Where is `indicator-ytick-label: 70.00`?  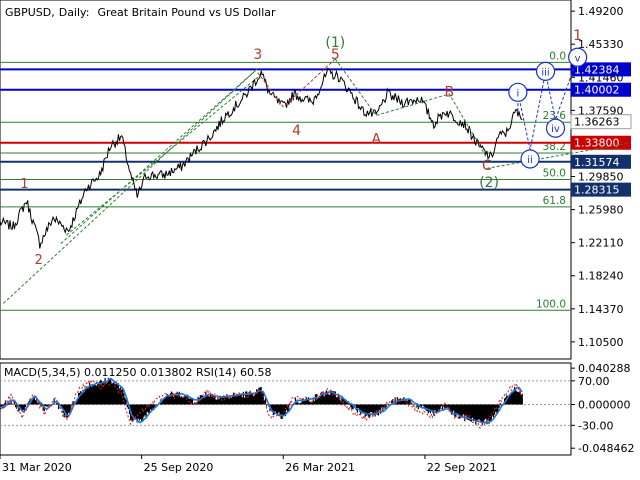 indicator-ytick-label: 70.00 is located at coordinates (594, 381).